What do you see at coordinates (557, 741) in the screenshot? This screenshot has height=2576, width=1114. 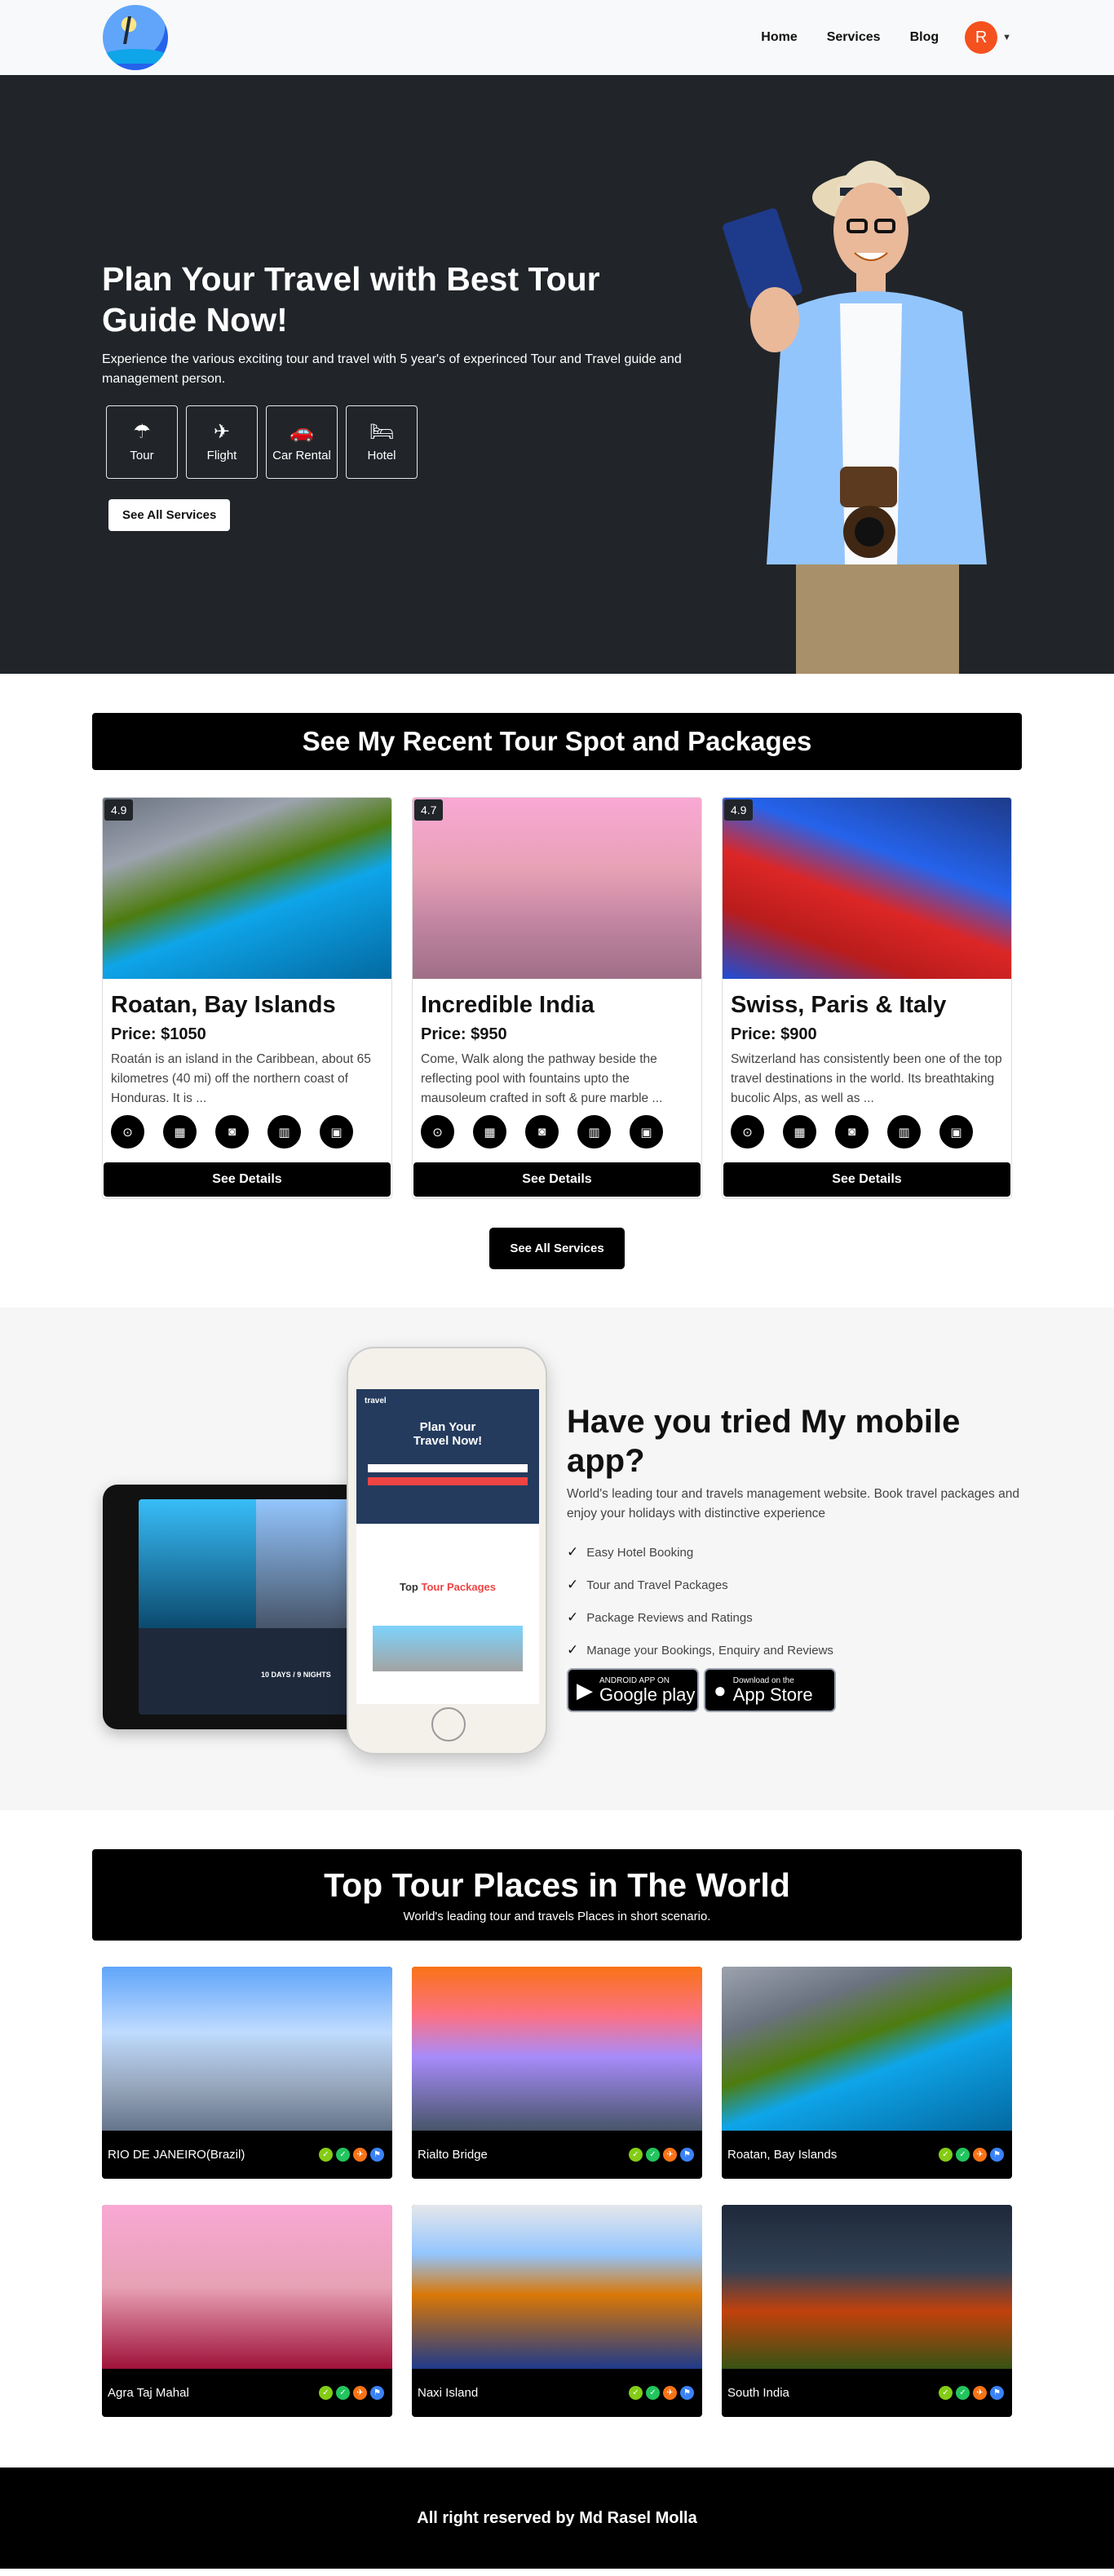 I see `tour-section-title: See My Recent Tour Spot and Packages` at bounding box center [557, 741].